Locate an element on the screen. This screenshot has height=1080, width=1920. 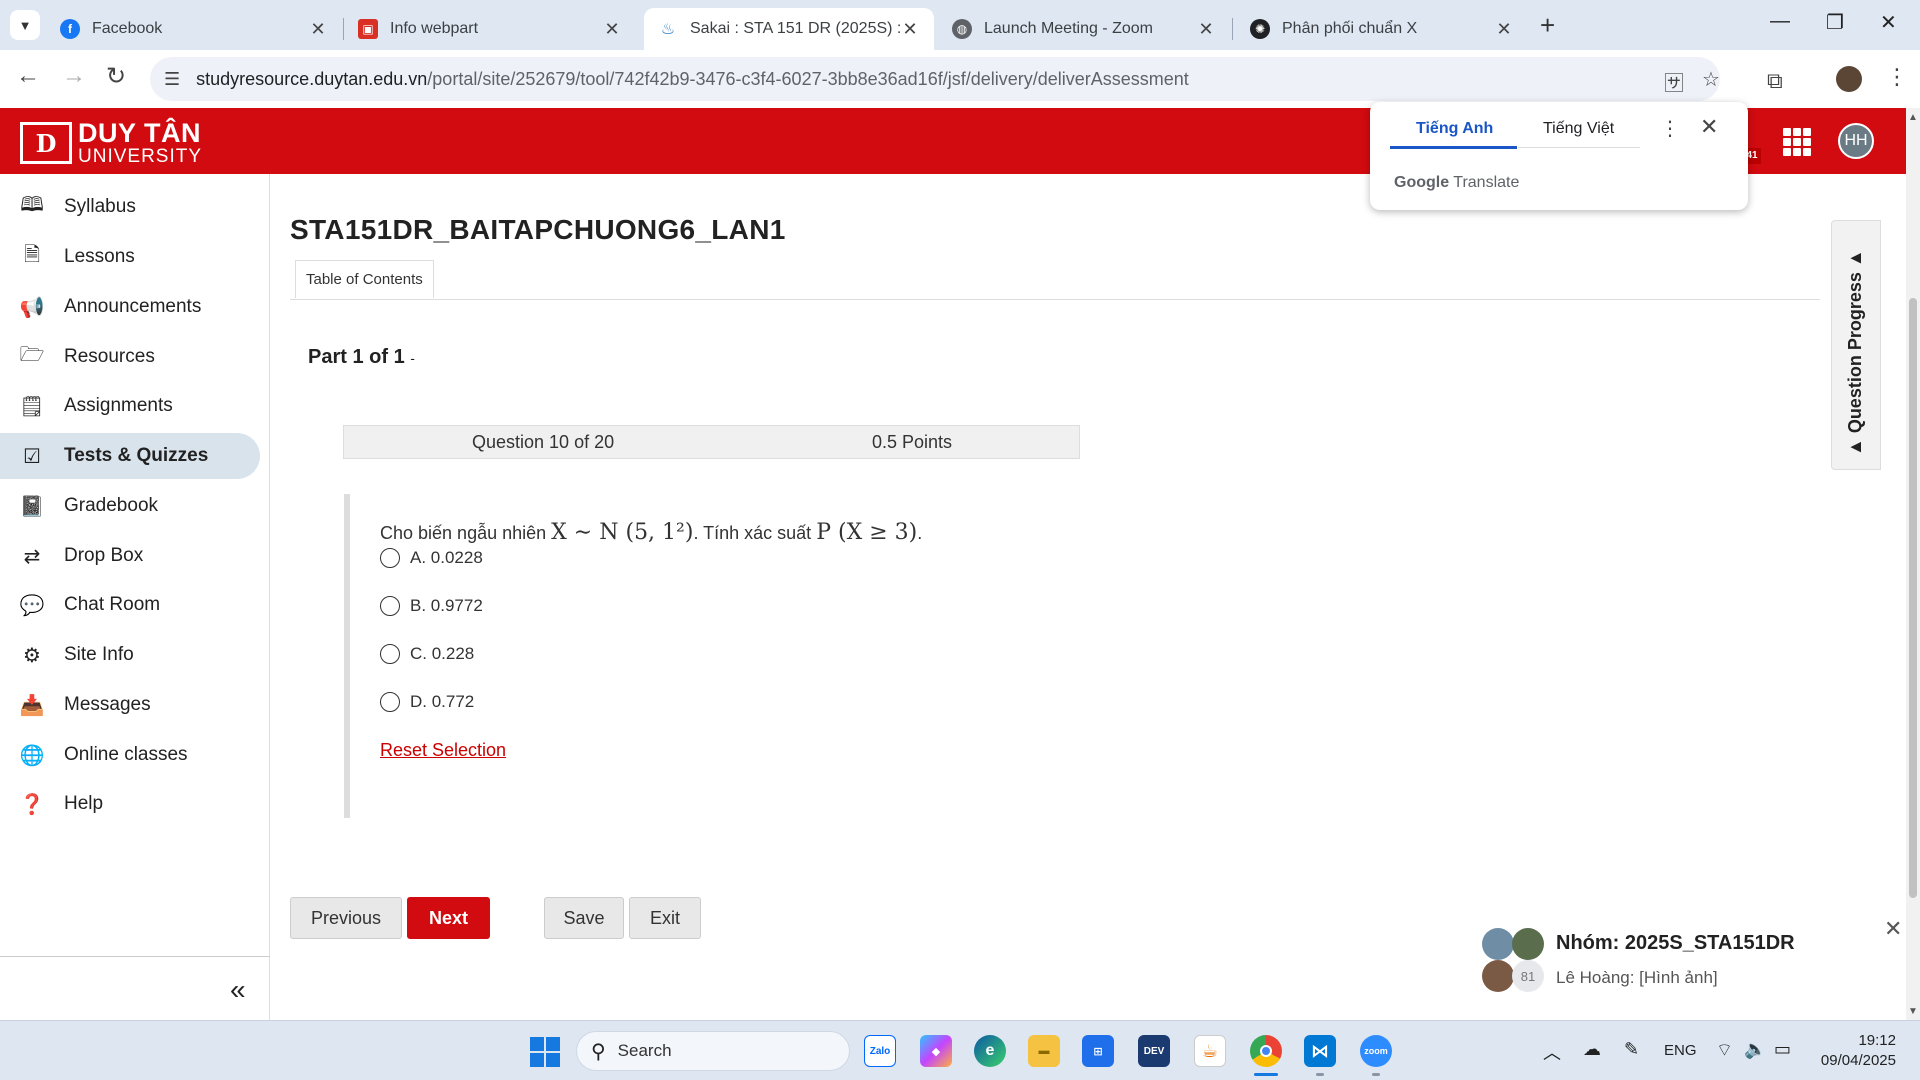
chrome-icon is located at coordinates (1266, 1051).